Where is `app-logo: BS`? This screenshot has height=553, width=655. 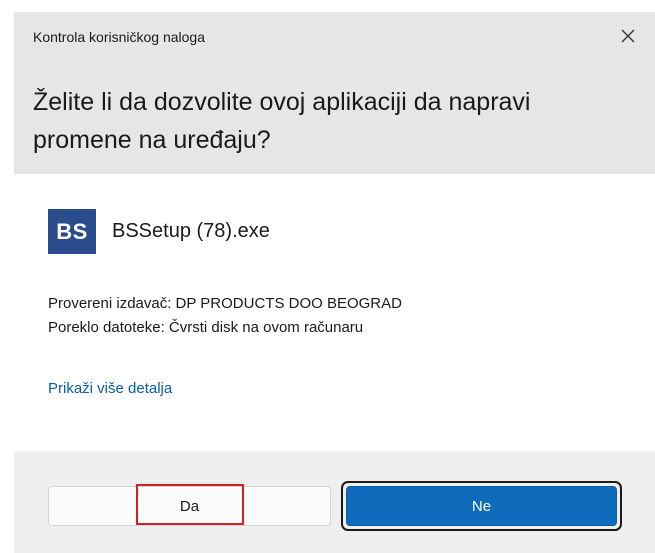
app-logo: BS is located at coordinates (72, 231).